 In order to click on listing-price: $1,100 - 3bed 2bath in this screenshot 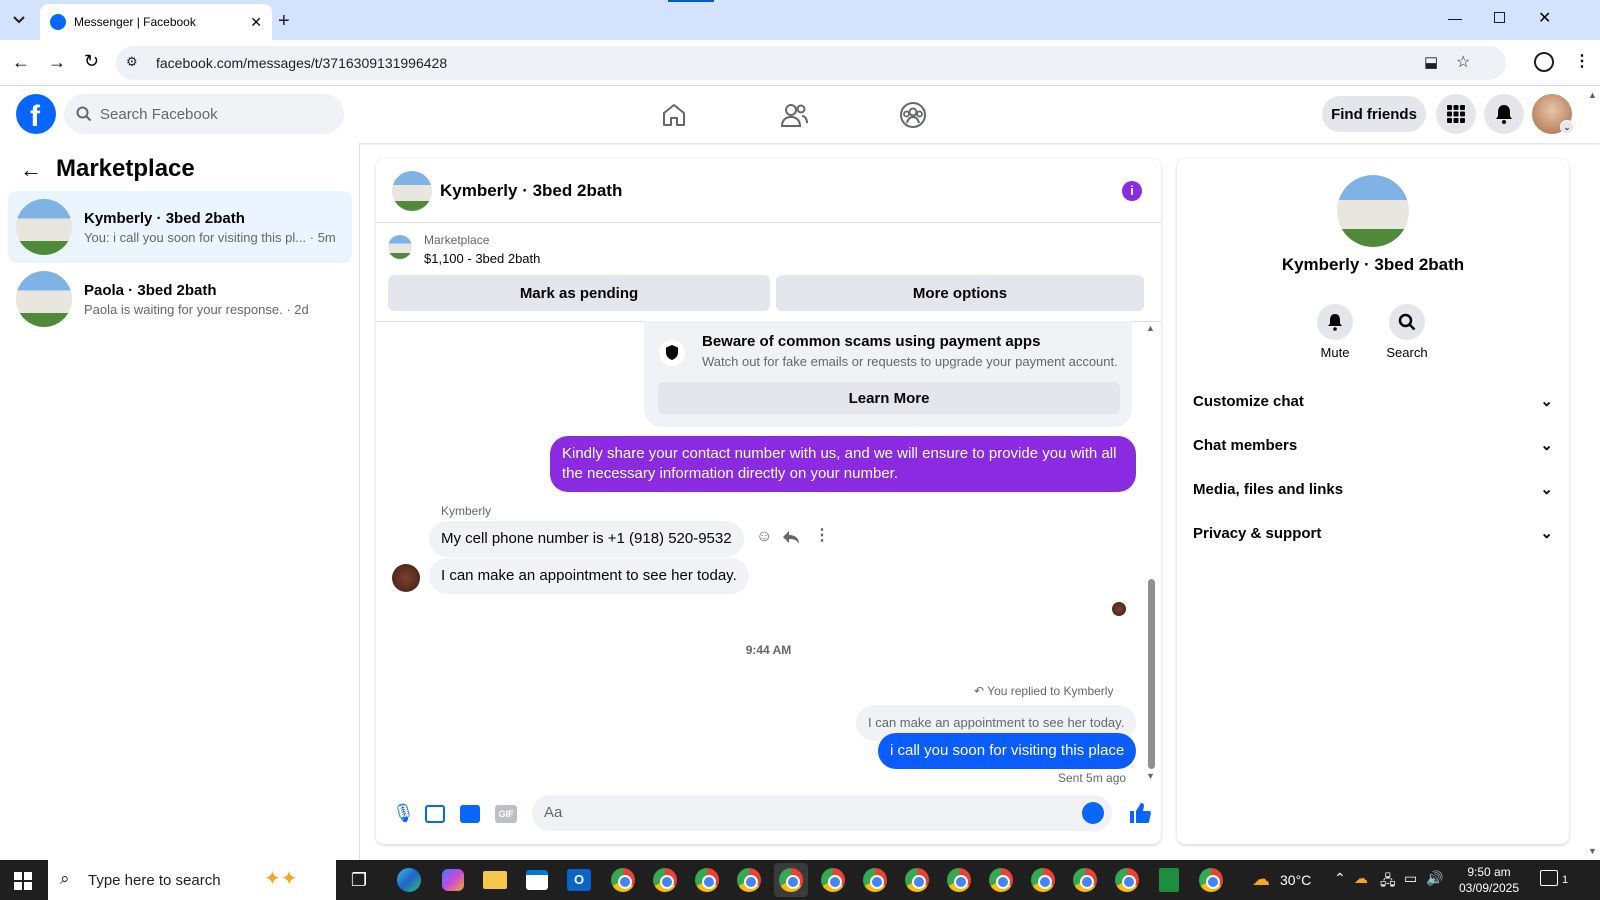, I will do `click(482, 258)`.